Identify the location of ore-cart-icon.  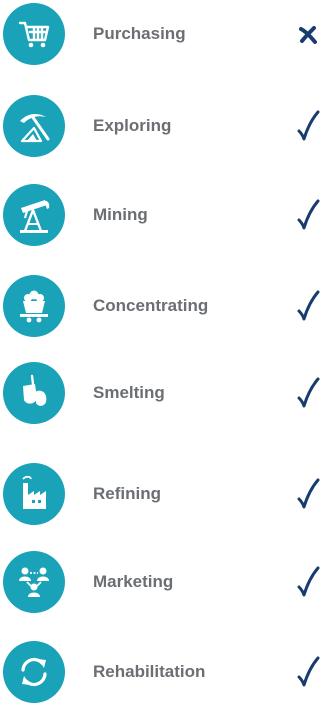
(34, 306).